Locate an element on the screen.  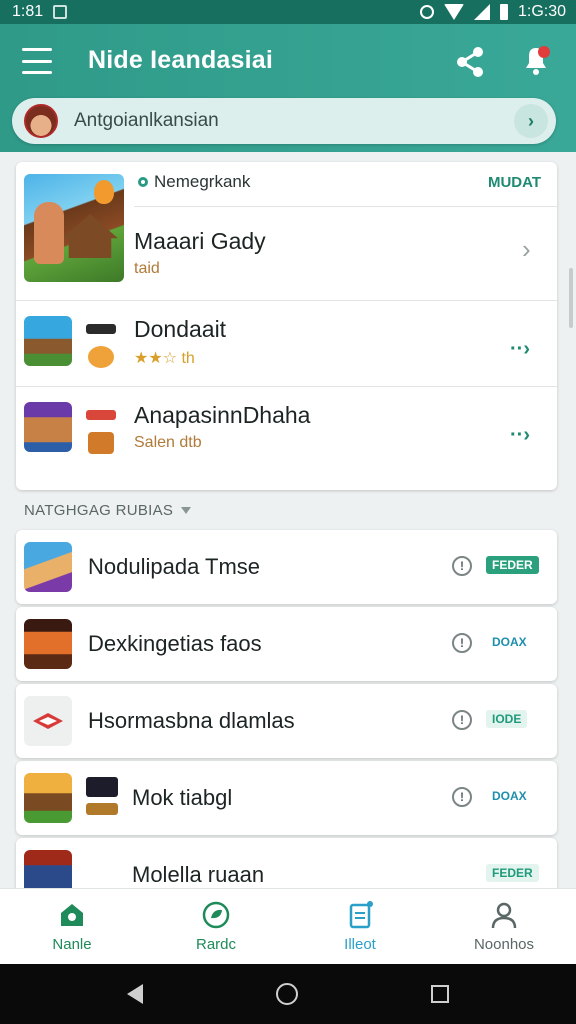
list-item-title: Molella ruaan is located at coordinates (198, 875).